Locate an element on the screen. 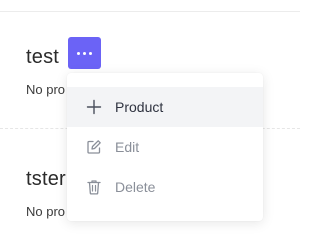 Image resolution: width=320 pixels, height=248 pixels. menu-item-label: Delete is located at coordinates (135, 187).